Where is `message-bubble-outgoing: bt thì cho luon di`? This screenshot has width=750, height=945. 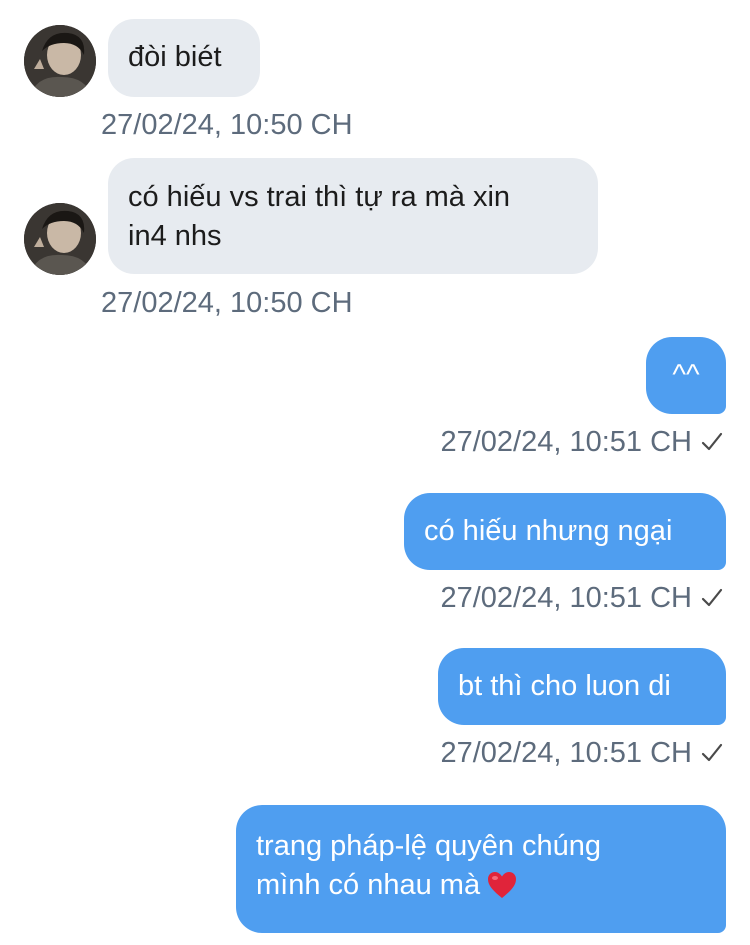
message-bubble-outgoing: bt thì cho luon di is located at coordinates (582, 686).